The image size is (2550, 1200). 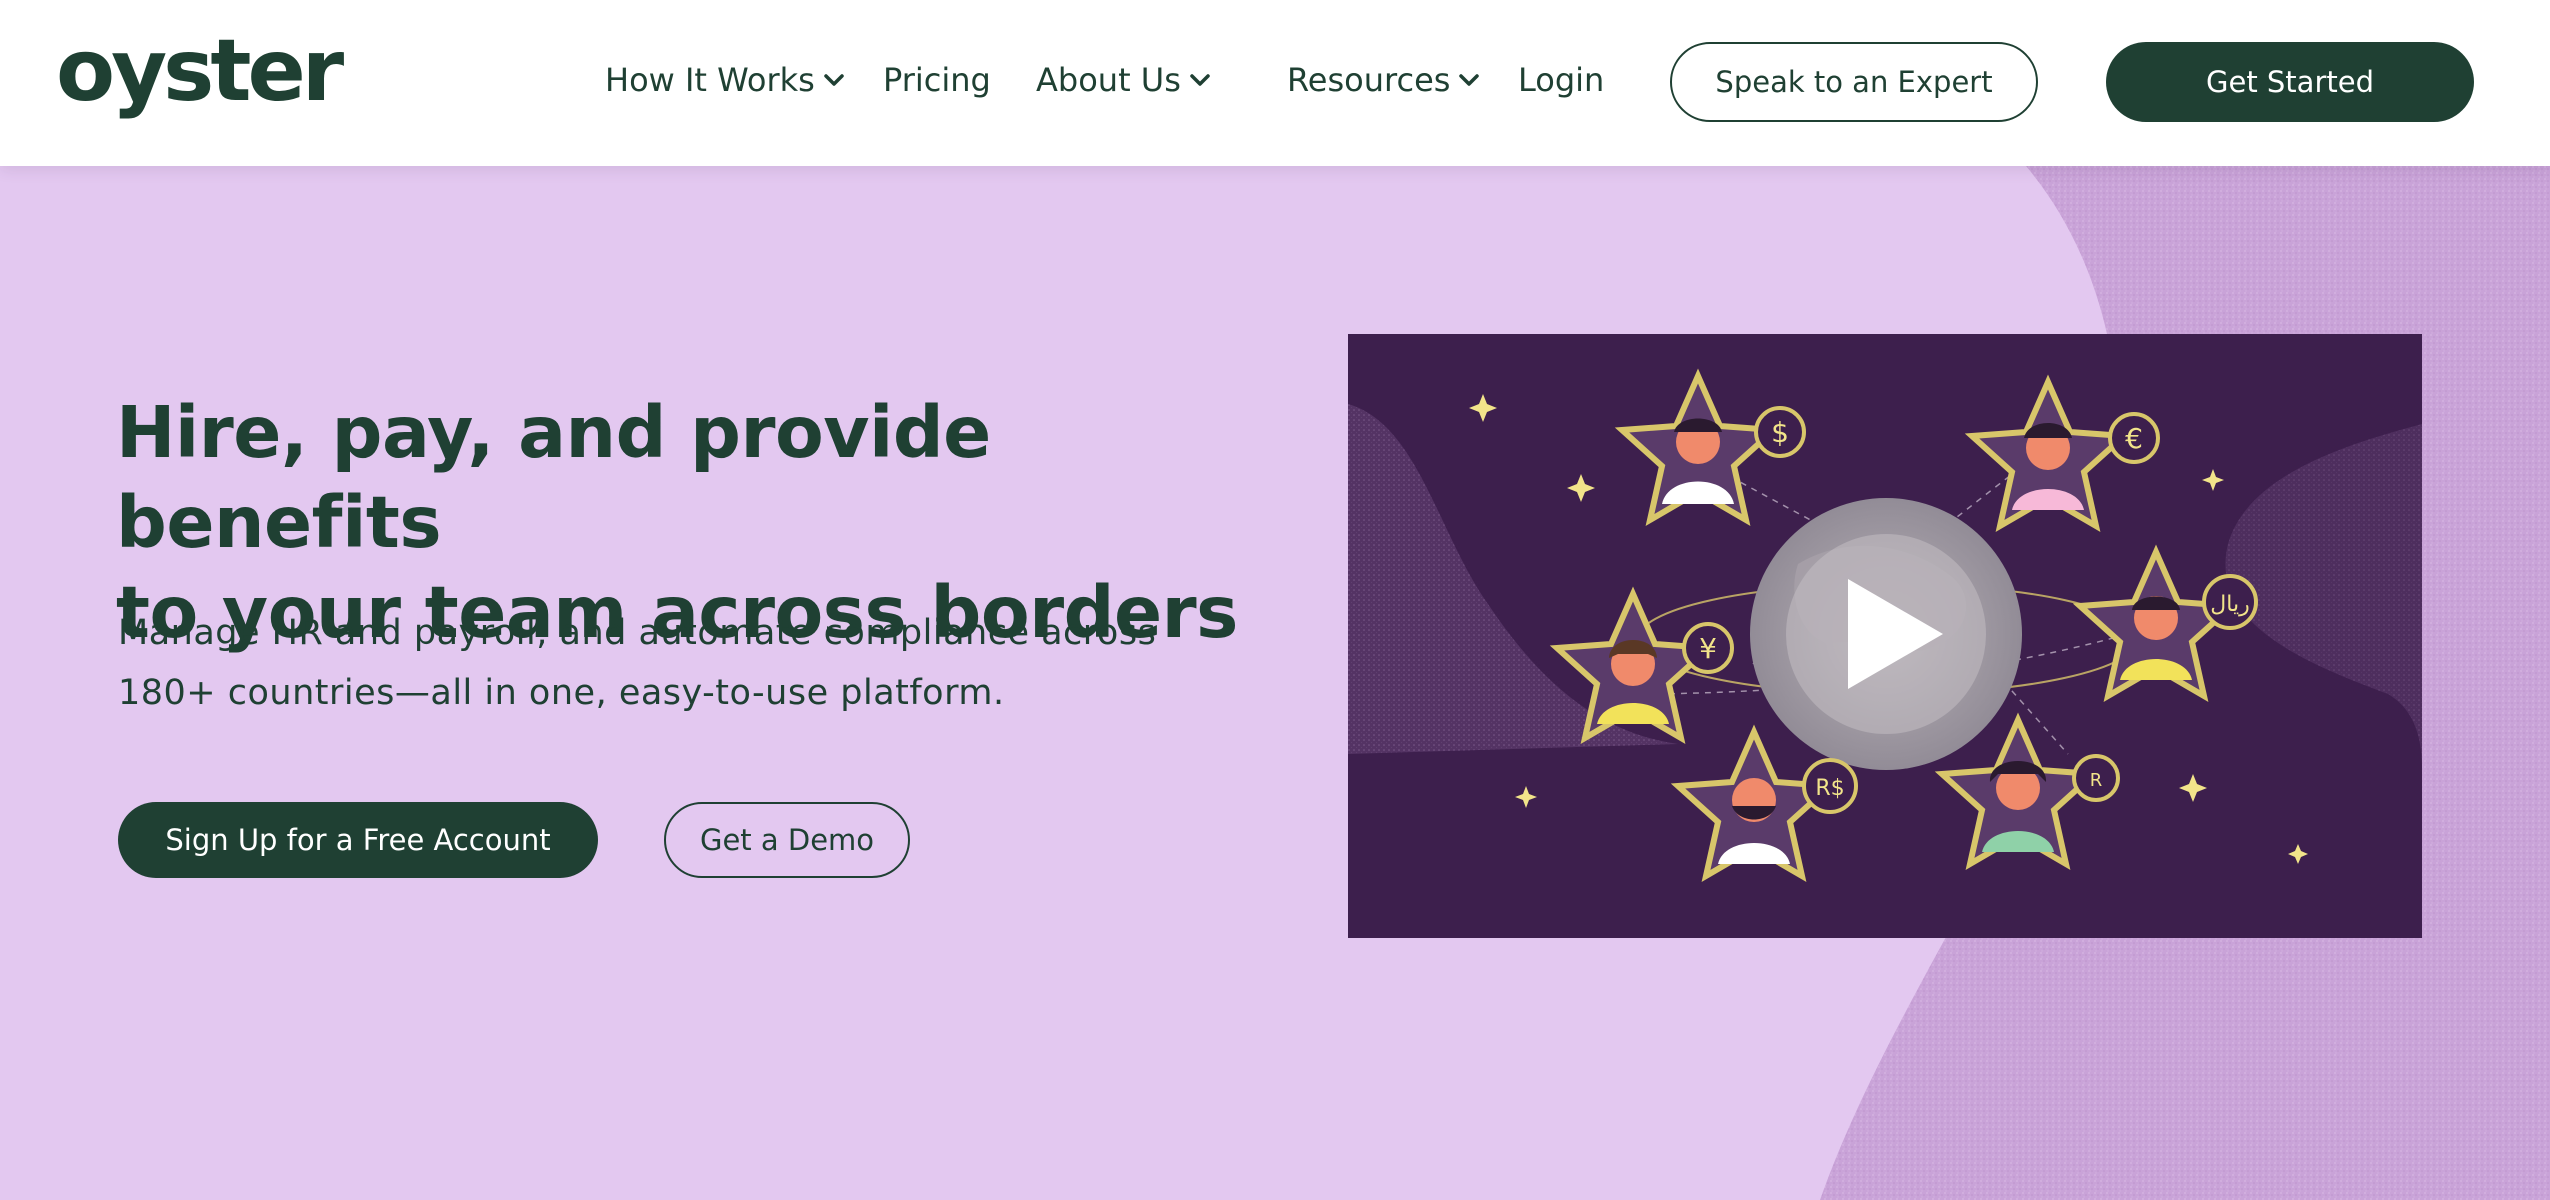 I want to click on nav-pricing: Pricing, so click(x=937, y=80).